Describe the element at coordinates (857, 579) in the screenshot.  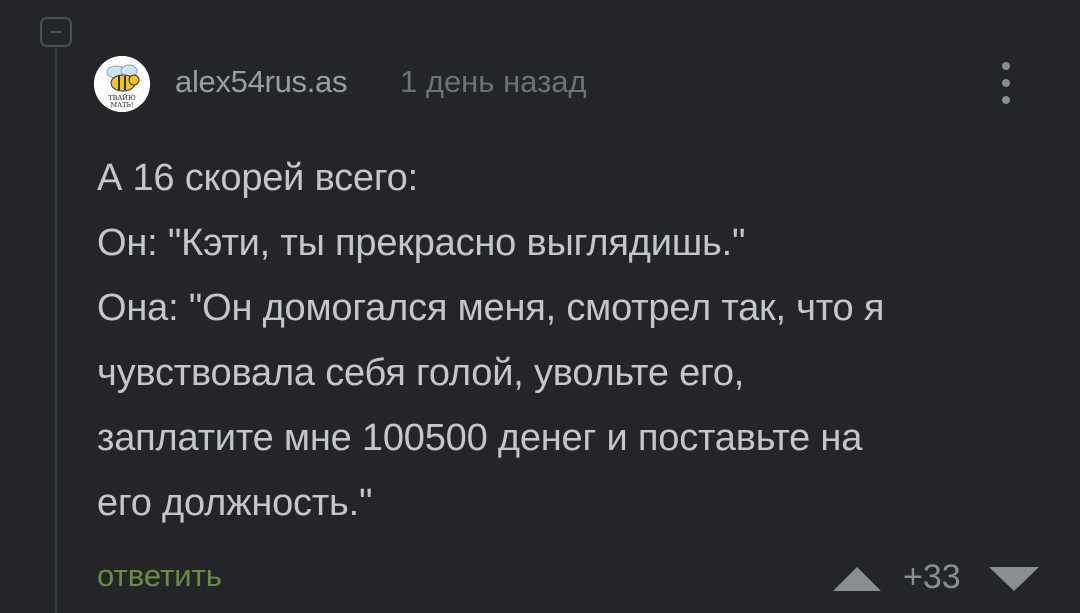
I see `upvote-icon` at that location.